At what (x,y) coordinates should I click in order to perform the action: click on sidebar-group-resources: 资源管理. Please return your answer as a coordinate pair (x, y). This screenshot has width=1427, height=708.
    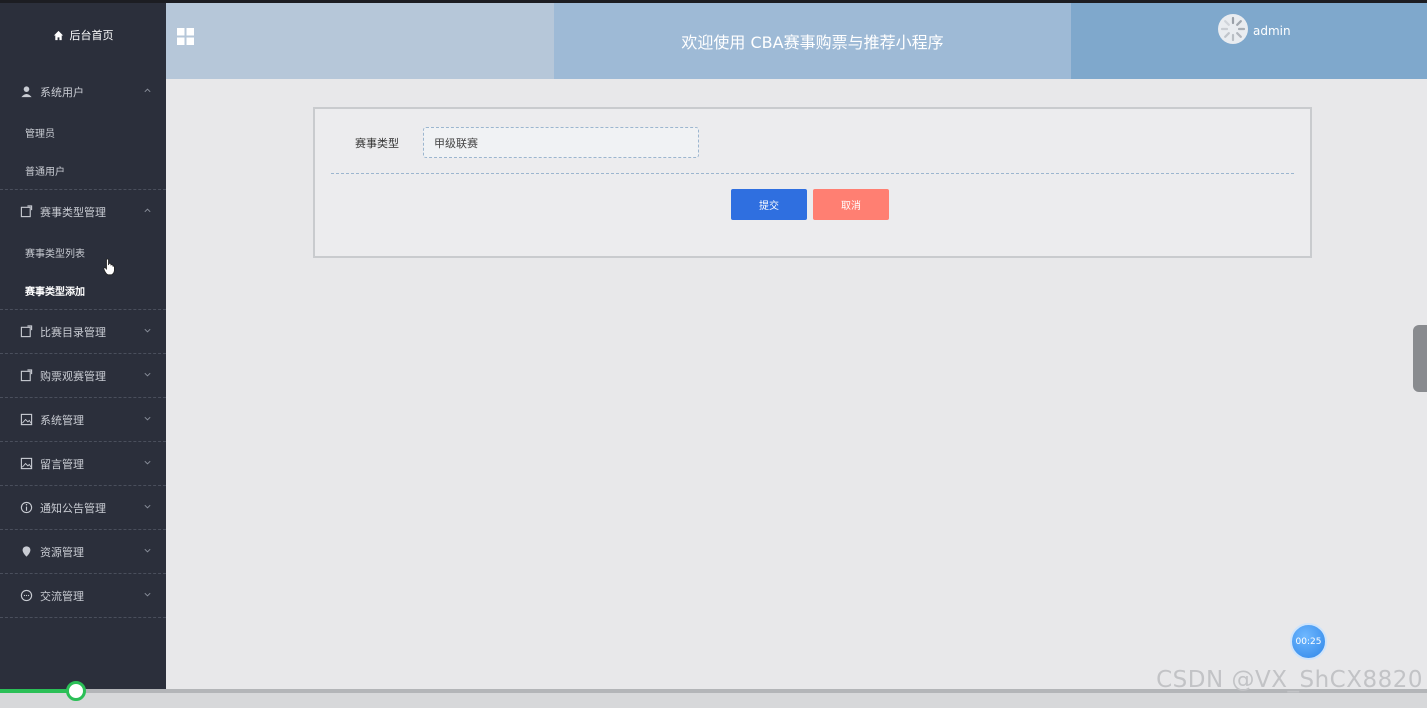
    Looking at the image, I should click on (83, 552).